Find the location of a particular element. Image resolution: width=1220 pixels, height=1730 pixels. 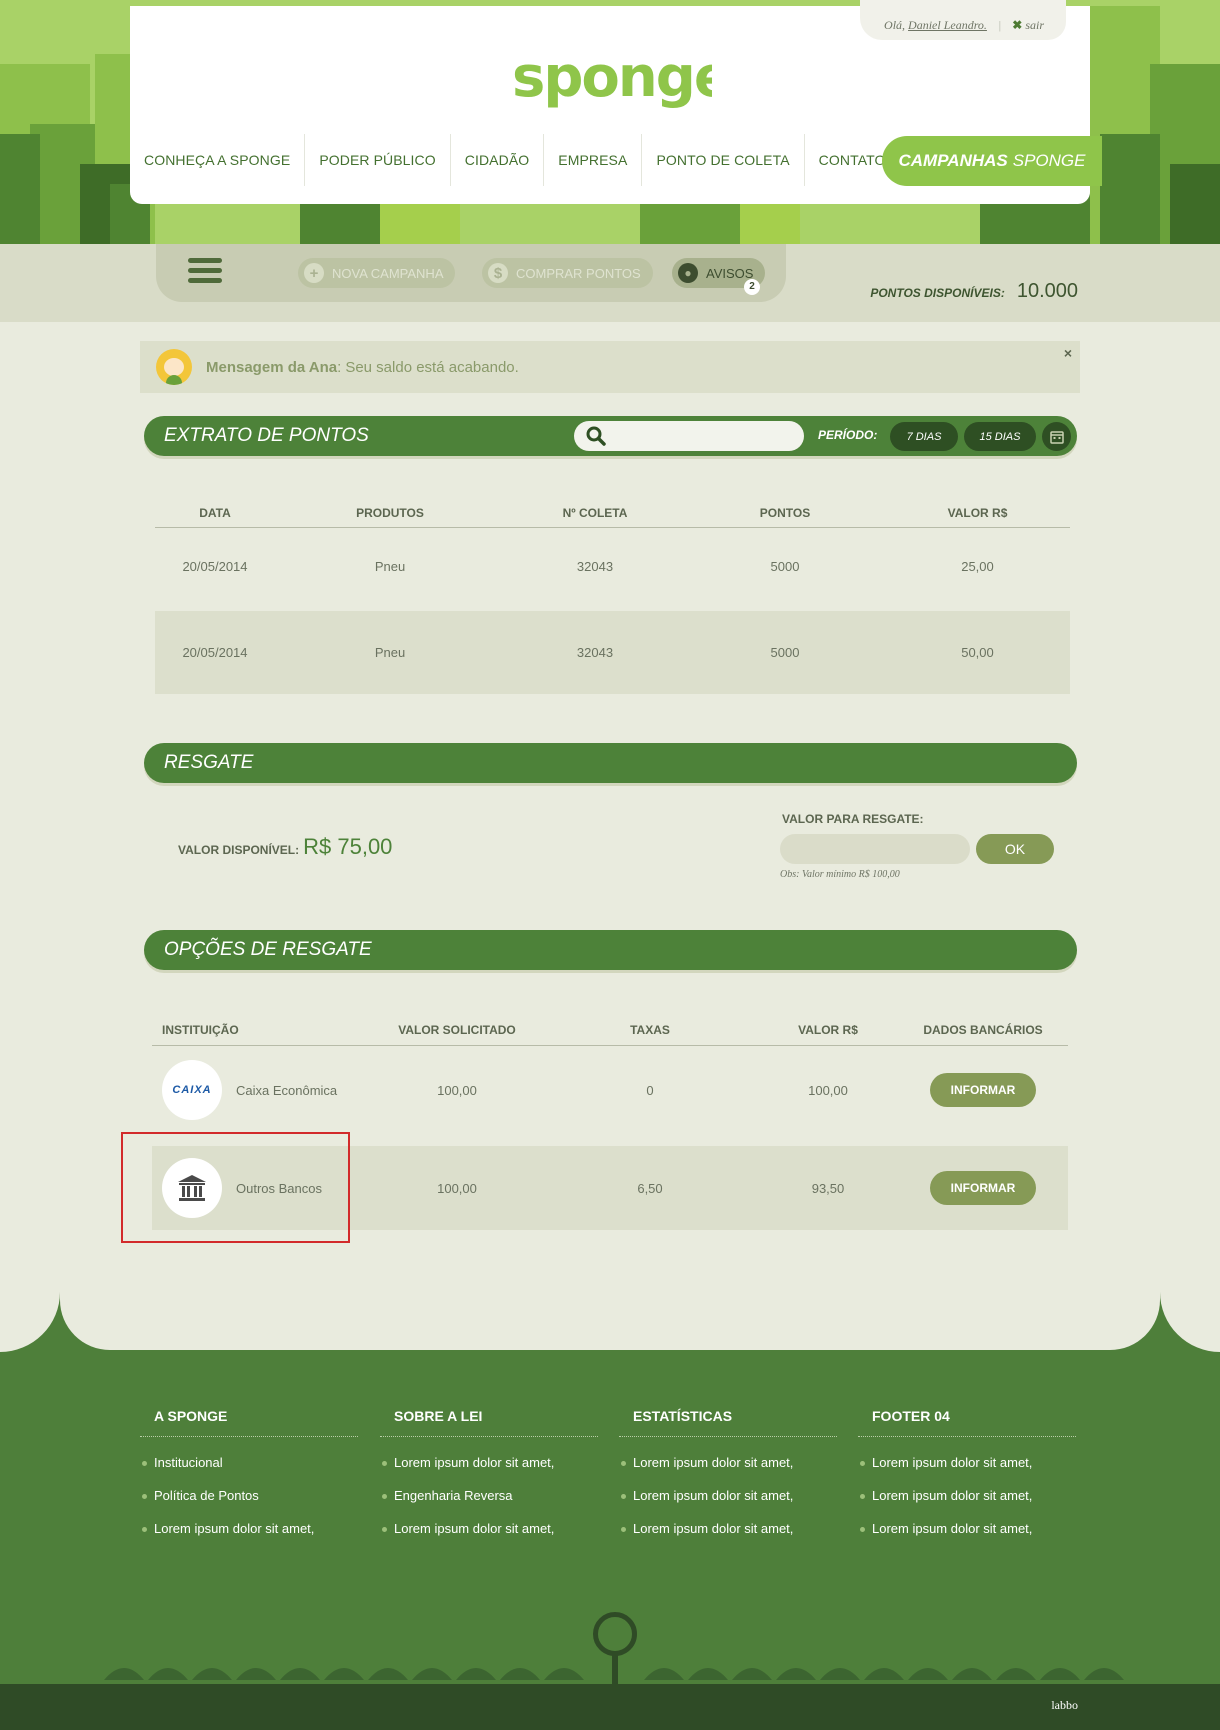

period-7-days: 7 DIAS is located at coordinates (924, 436).